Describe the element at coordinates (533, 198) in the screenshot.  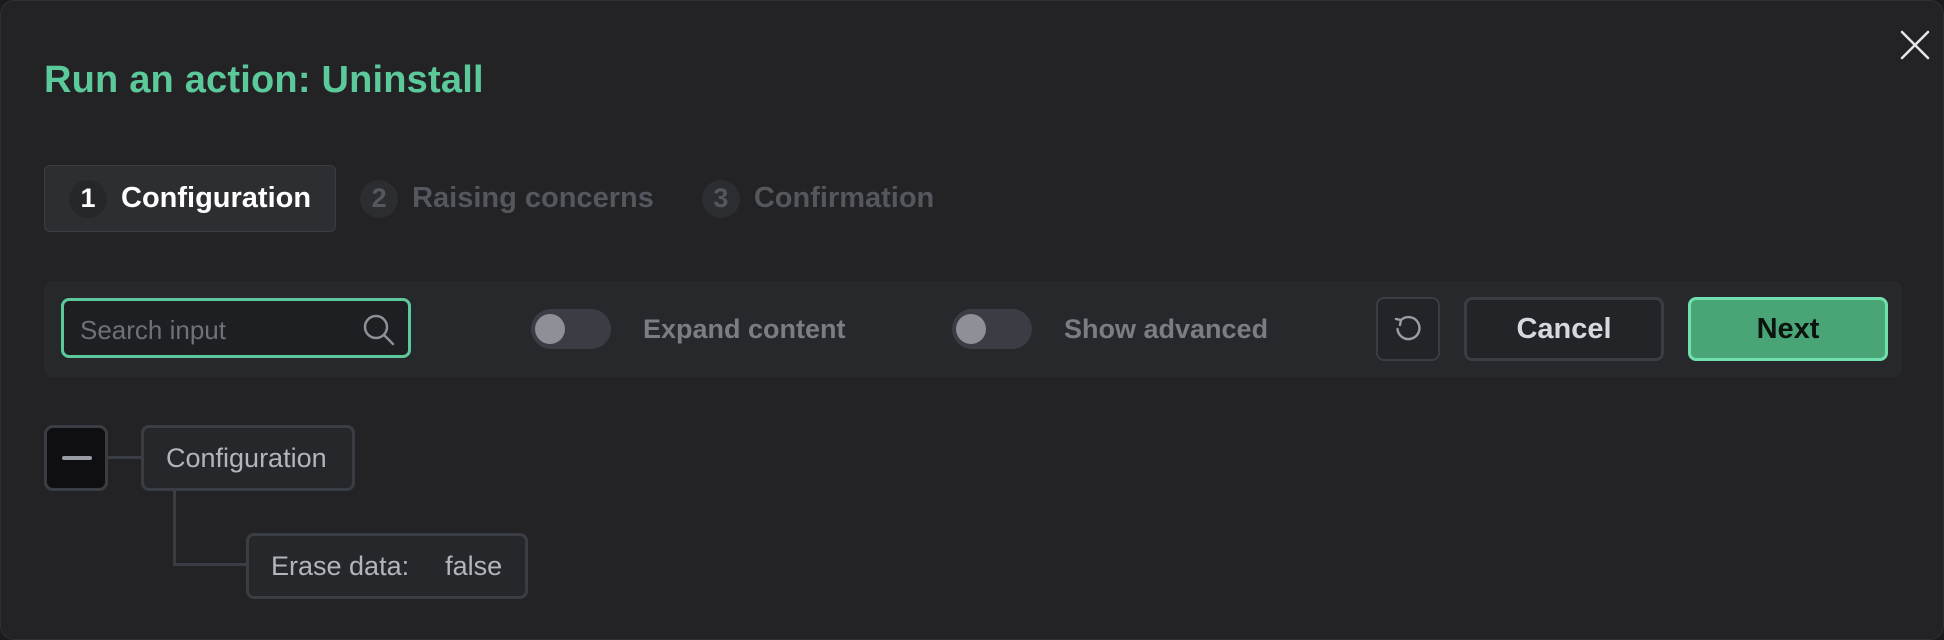
I see `step-label: Raising concerns` at that location.